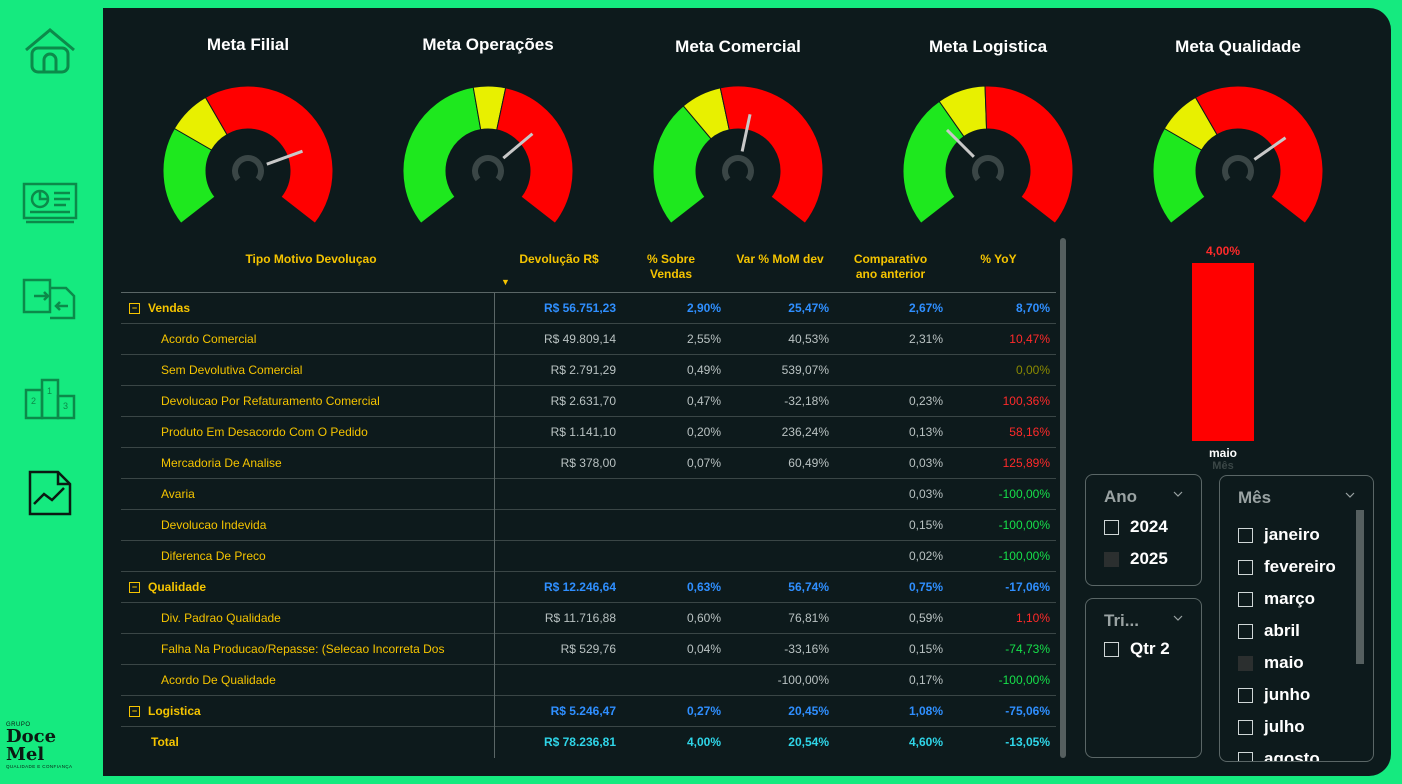 The image size is (1402, 784). Describe the element at coordinates (1271, 663) in the screenshot. I see `mes-option: maio` at that location.